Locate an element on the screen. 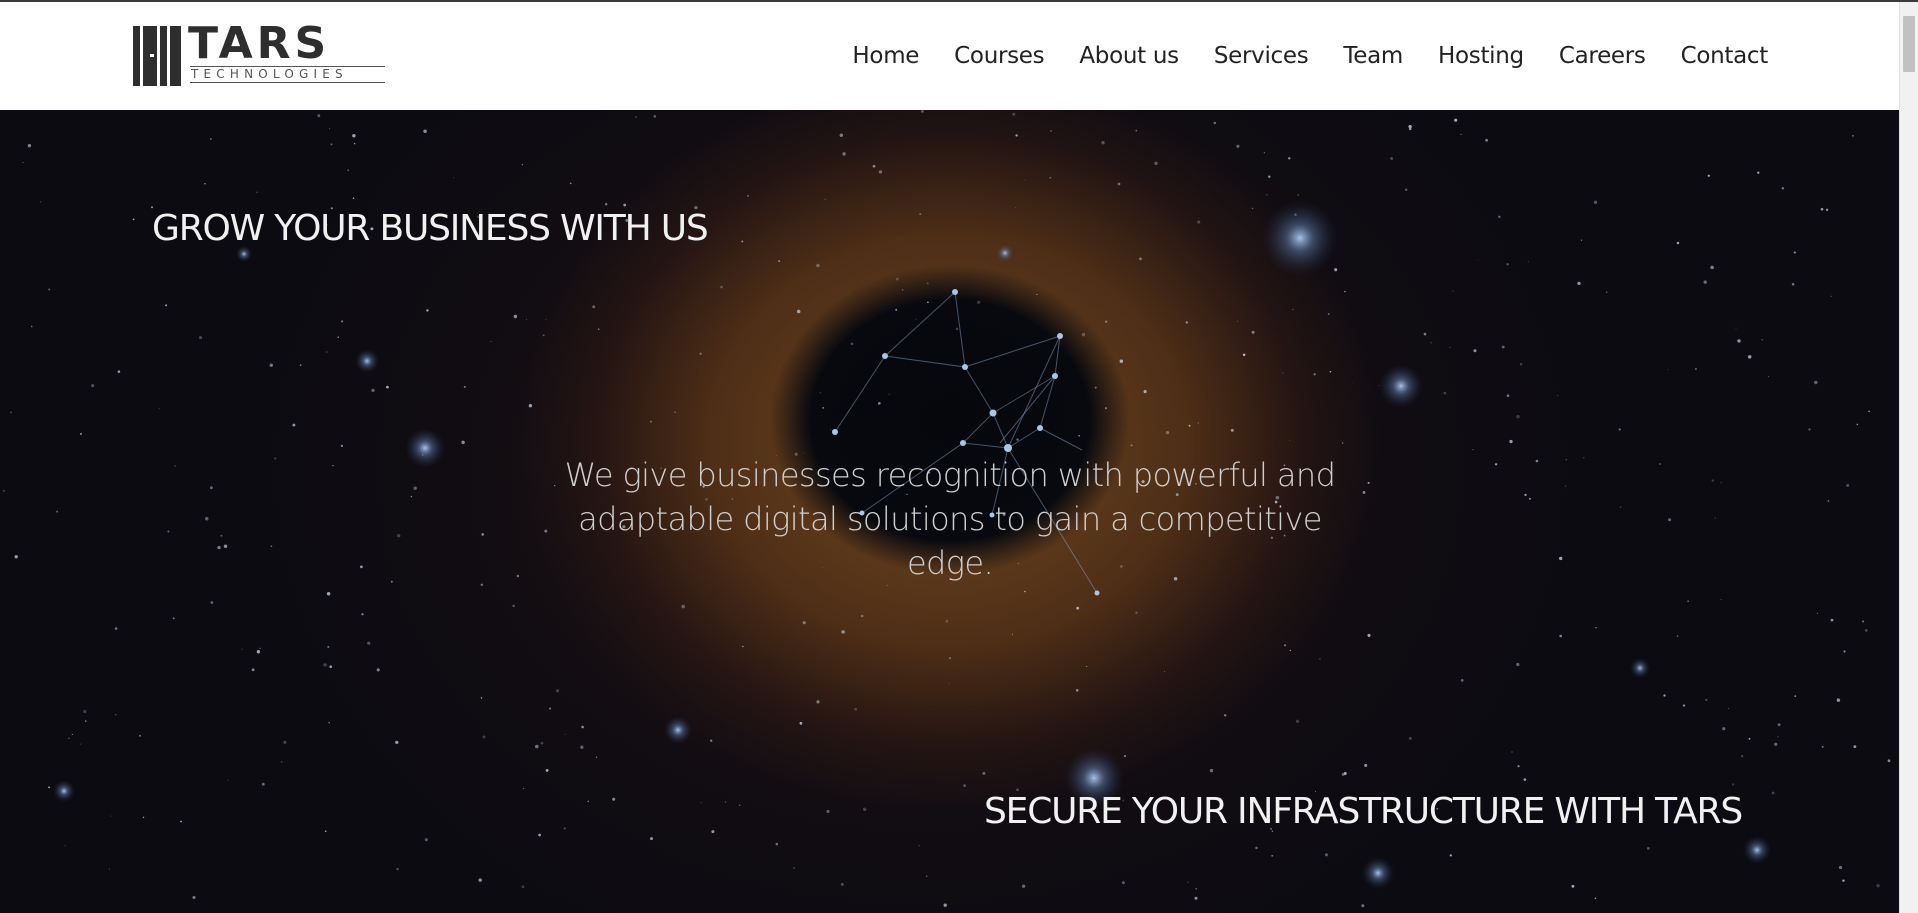 This screenshot has width=1918, height=913. scrollbar-thumb is located at coordinates (1909, 44).